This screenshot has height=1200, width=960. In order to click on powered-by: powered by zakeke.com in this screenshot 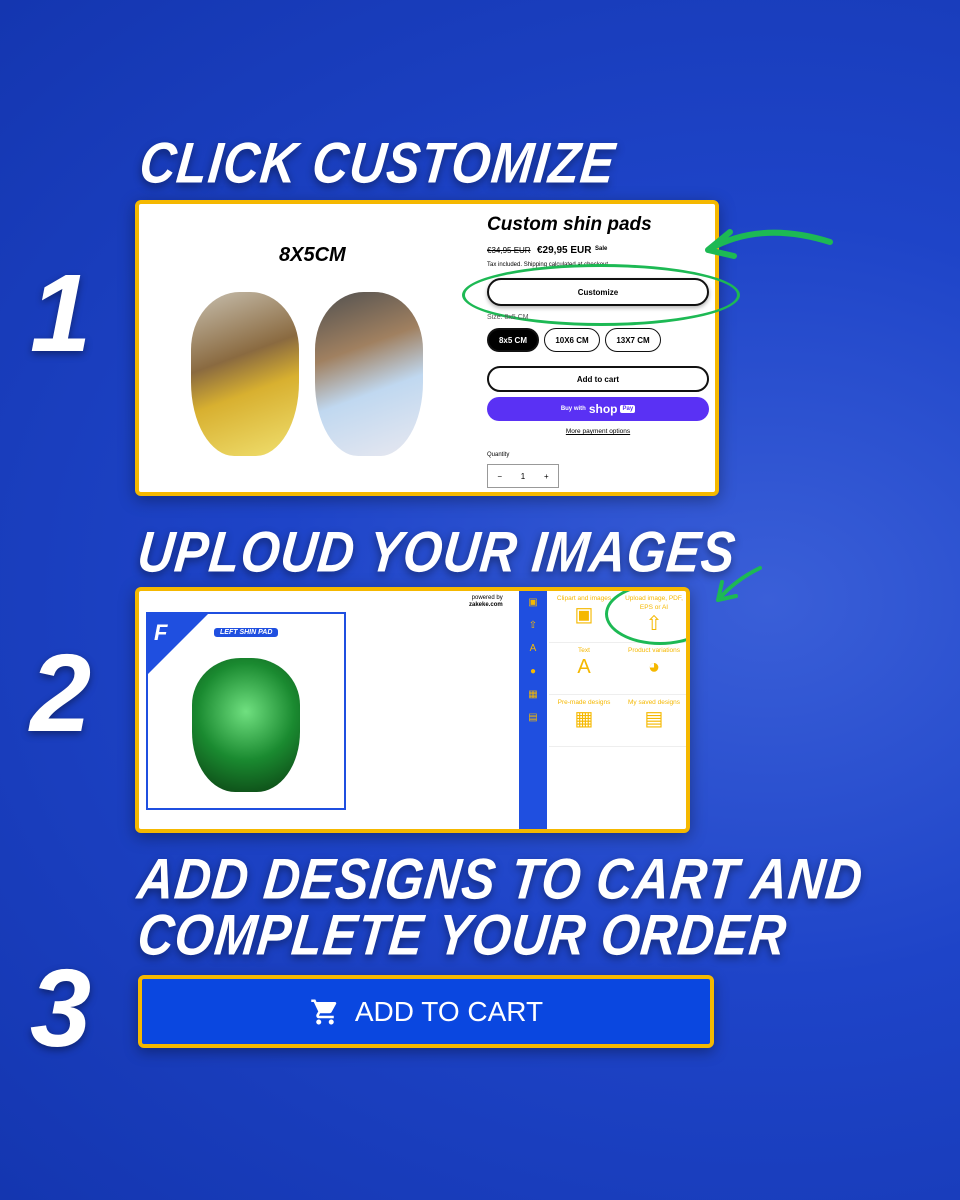, I will do `click(486, 602)`.